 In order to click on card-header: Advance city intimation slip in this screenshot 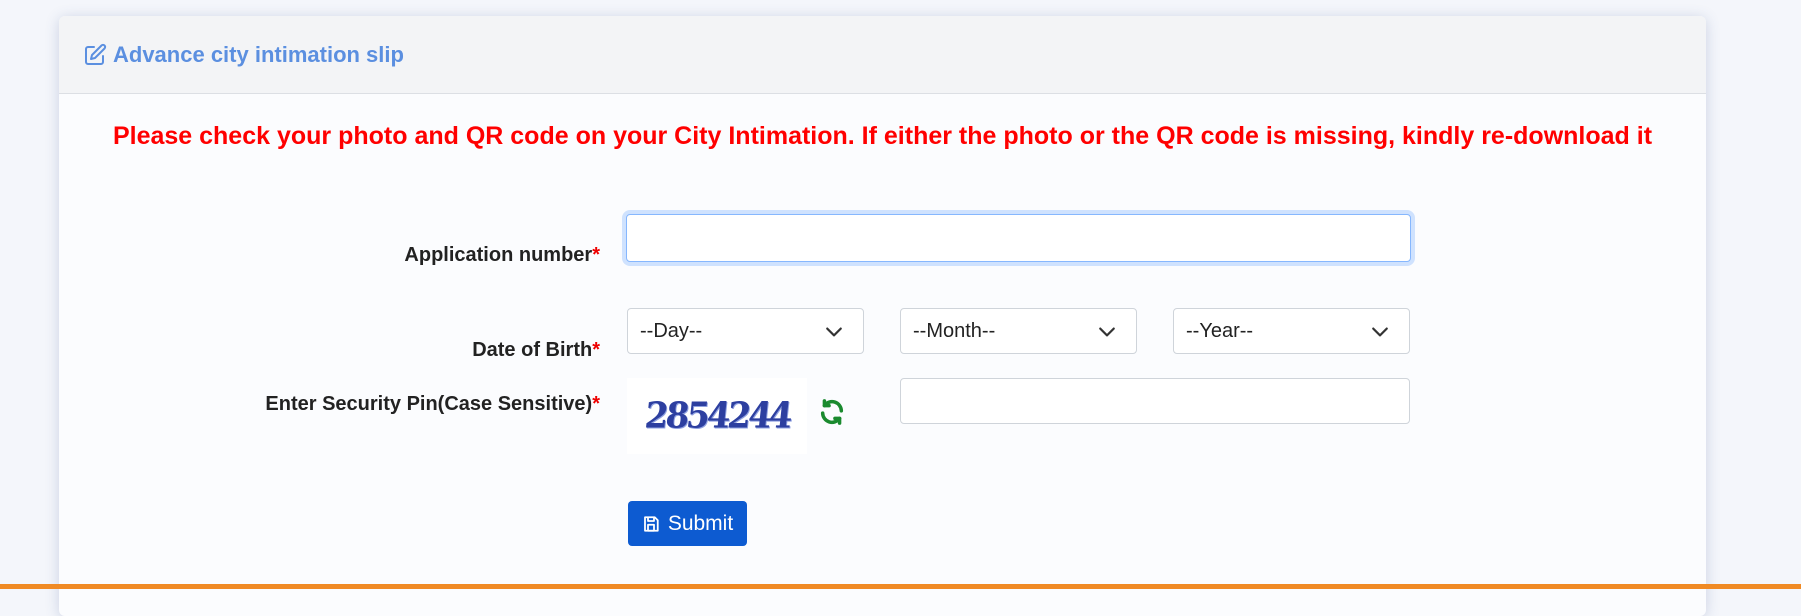, I will do `click(882, 55)`.